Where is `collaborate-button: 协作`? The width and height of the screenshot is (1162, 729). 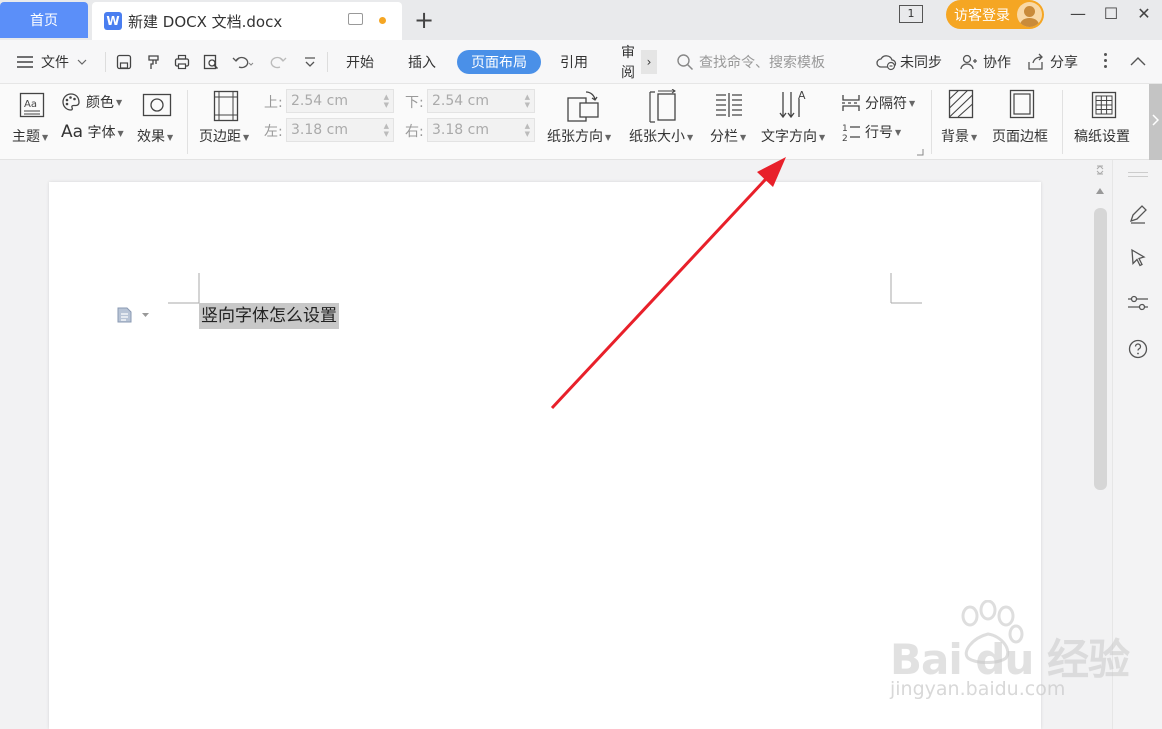 collaborate-button: 协作 is located at coordinates (985, 62).